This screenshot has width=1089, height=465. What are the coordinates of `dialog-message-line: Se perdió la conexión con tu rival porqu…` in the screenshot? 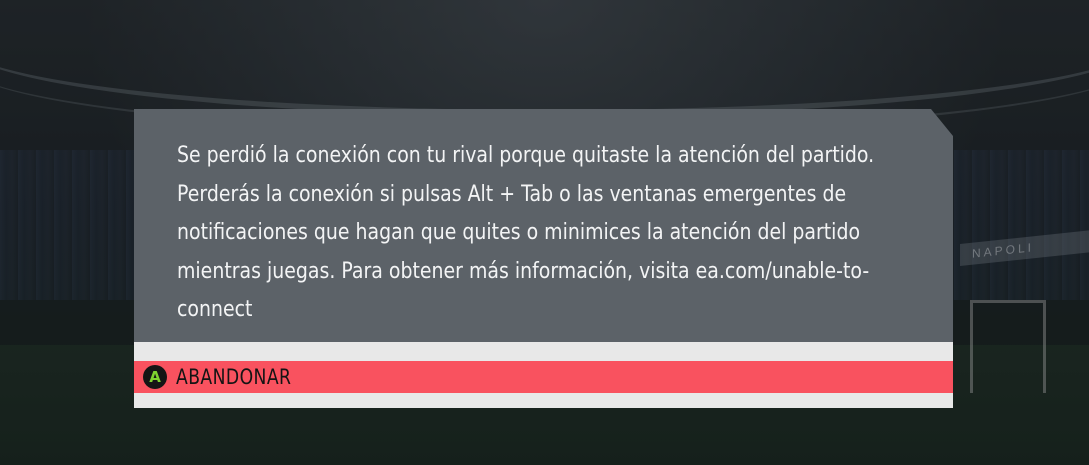 It's located at (526, 155).